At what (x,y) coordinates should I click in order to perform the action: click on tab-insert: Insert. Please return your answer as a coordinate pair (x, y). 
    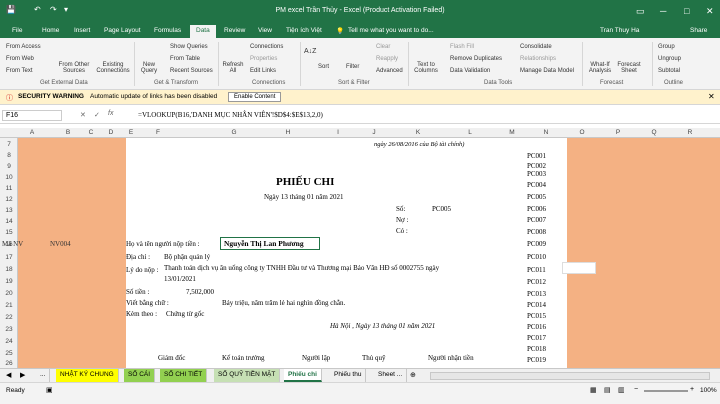
    Looking at the image, I should click on (82, 30).